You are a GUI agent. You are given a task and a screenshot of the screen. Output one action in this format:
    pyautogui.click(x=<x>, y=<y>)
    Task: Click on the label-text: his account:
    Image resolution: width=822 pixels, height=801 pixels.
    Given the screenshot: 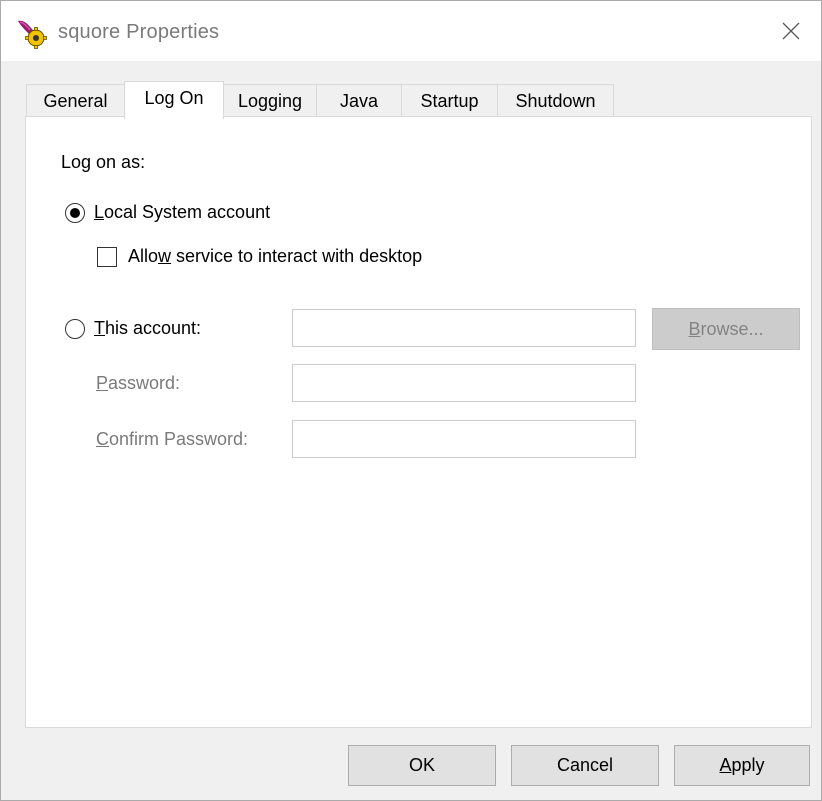 What is the action you would take?
    pyautogui.click(x=153, y=328)
    